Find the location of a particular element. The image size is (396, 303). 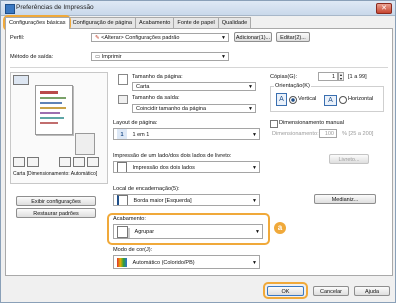

scaling-input: 100 is located at coordinates (328, 133).